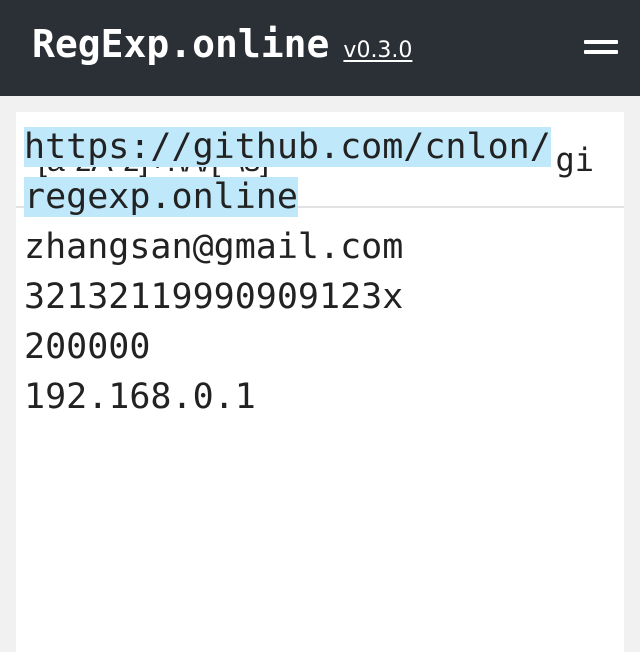 Image resolution: width=640 pixels, height=652 pixels. What do you see at coordinates (601, 48) in the screenshot?
I see `hamburger-menu-icon` at bounding box center [601, 48].